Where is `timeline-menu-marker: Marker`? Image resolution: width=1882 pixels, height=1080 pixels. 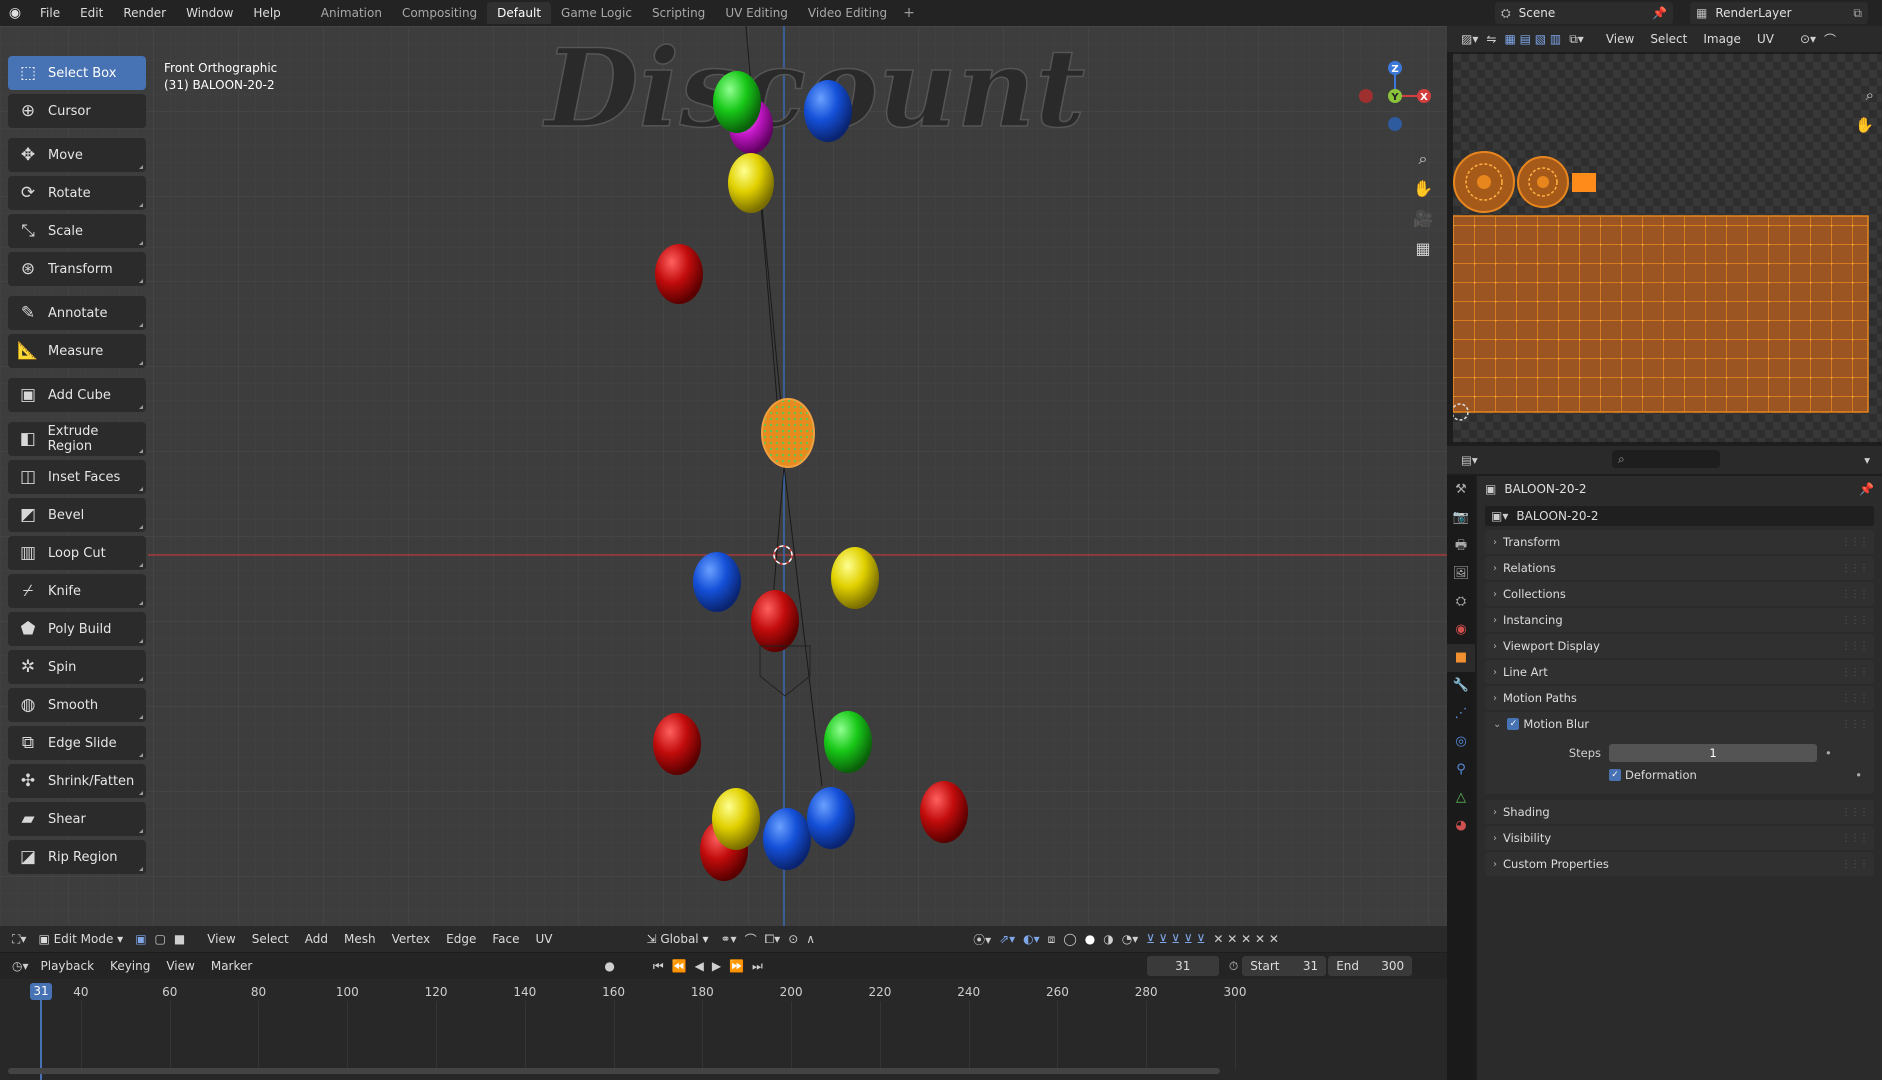
timeline-menu-marker: Marker is located at coordinates (231, 966).